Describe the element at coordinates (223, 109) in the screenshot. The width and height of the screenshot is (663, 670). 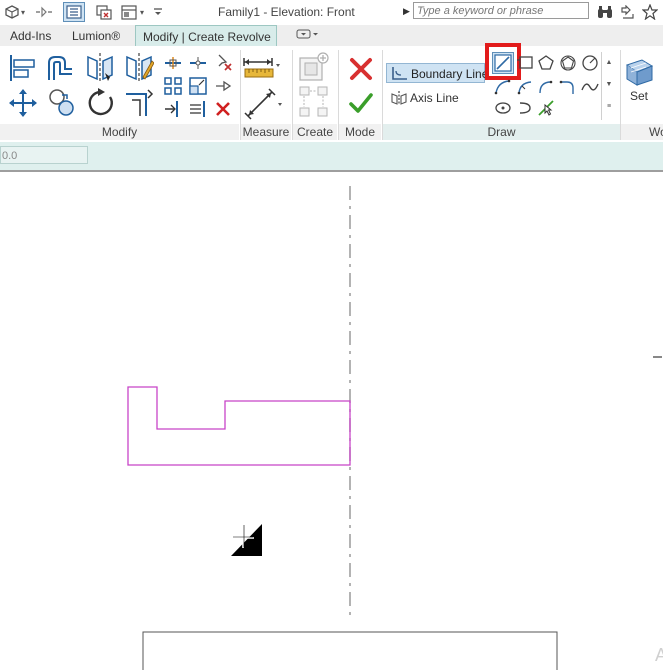
I see `delete-icon` at that location.